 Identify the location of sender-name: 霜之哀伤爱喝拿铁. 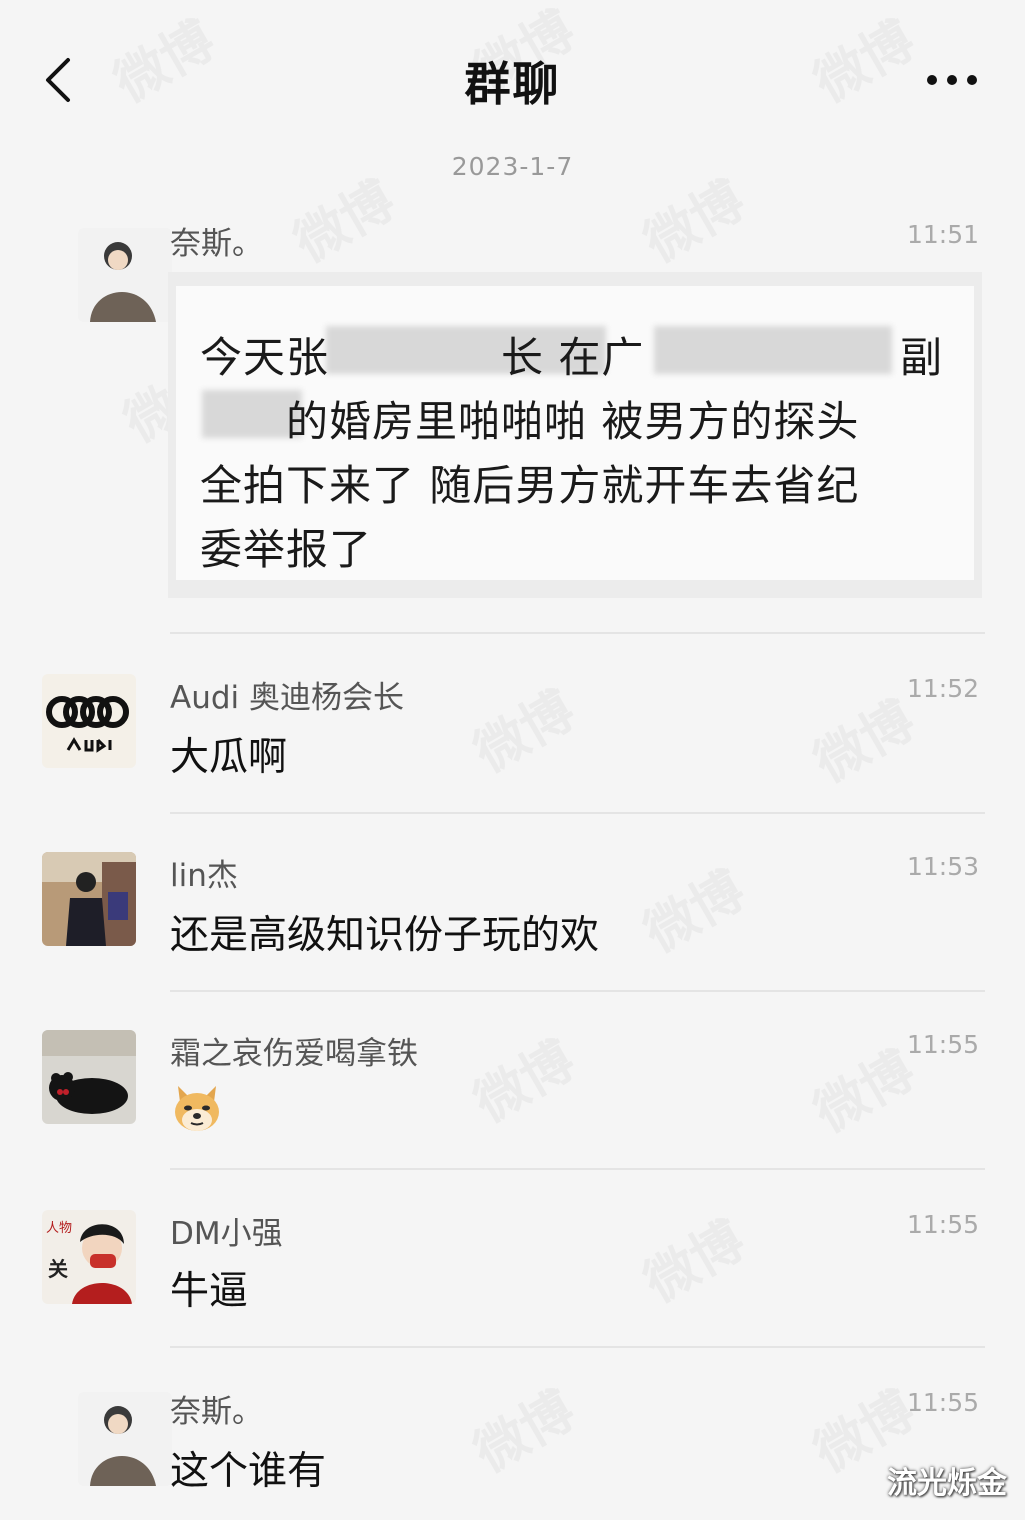
(294, 1054).